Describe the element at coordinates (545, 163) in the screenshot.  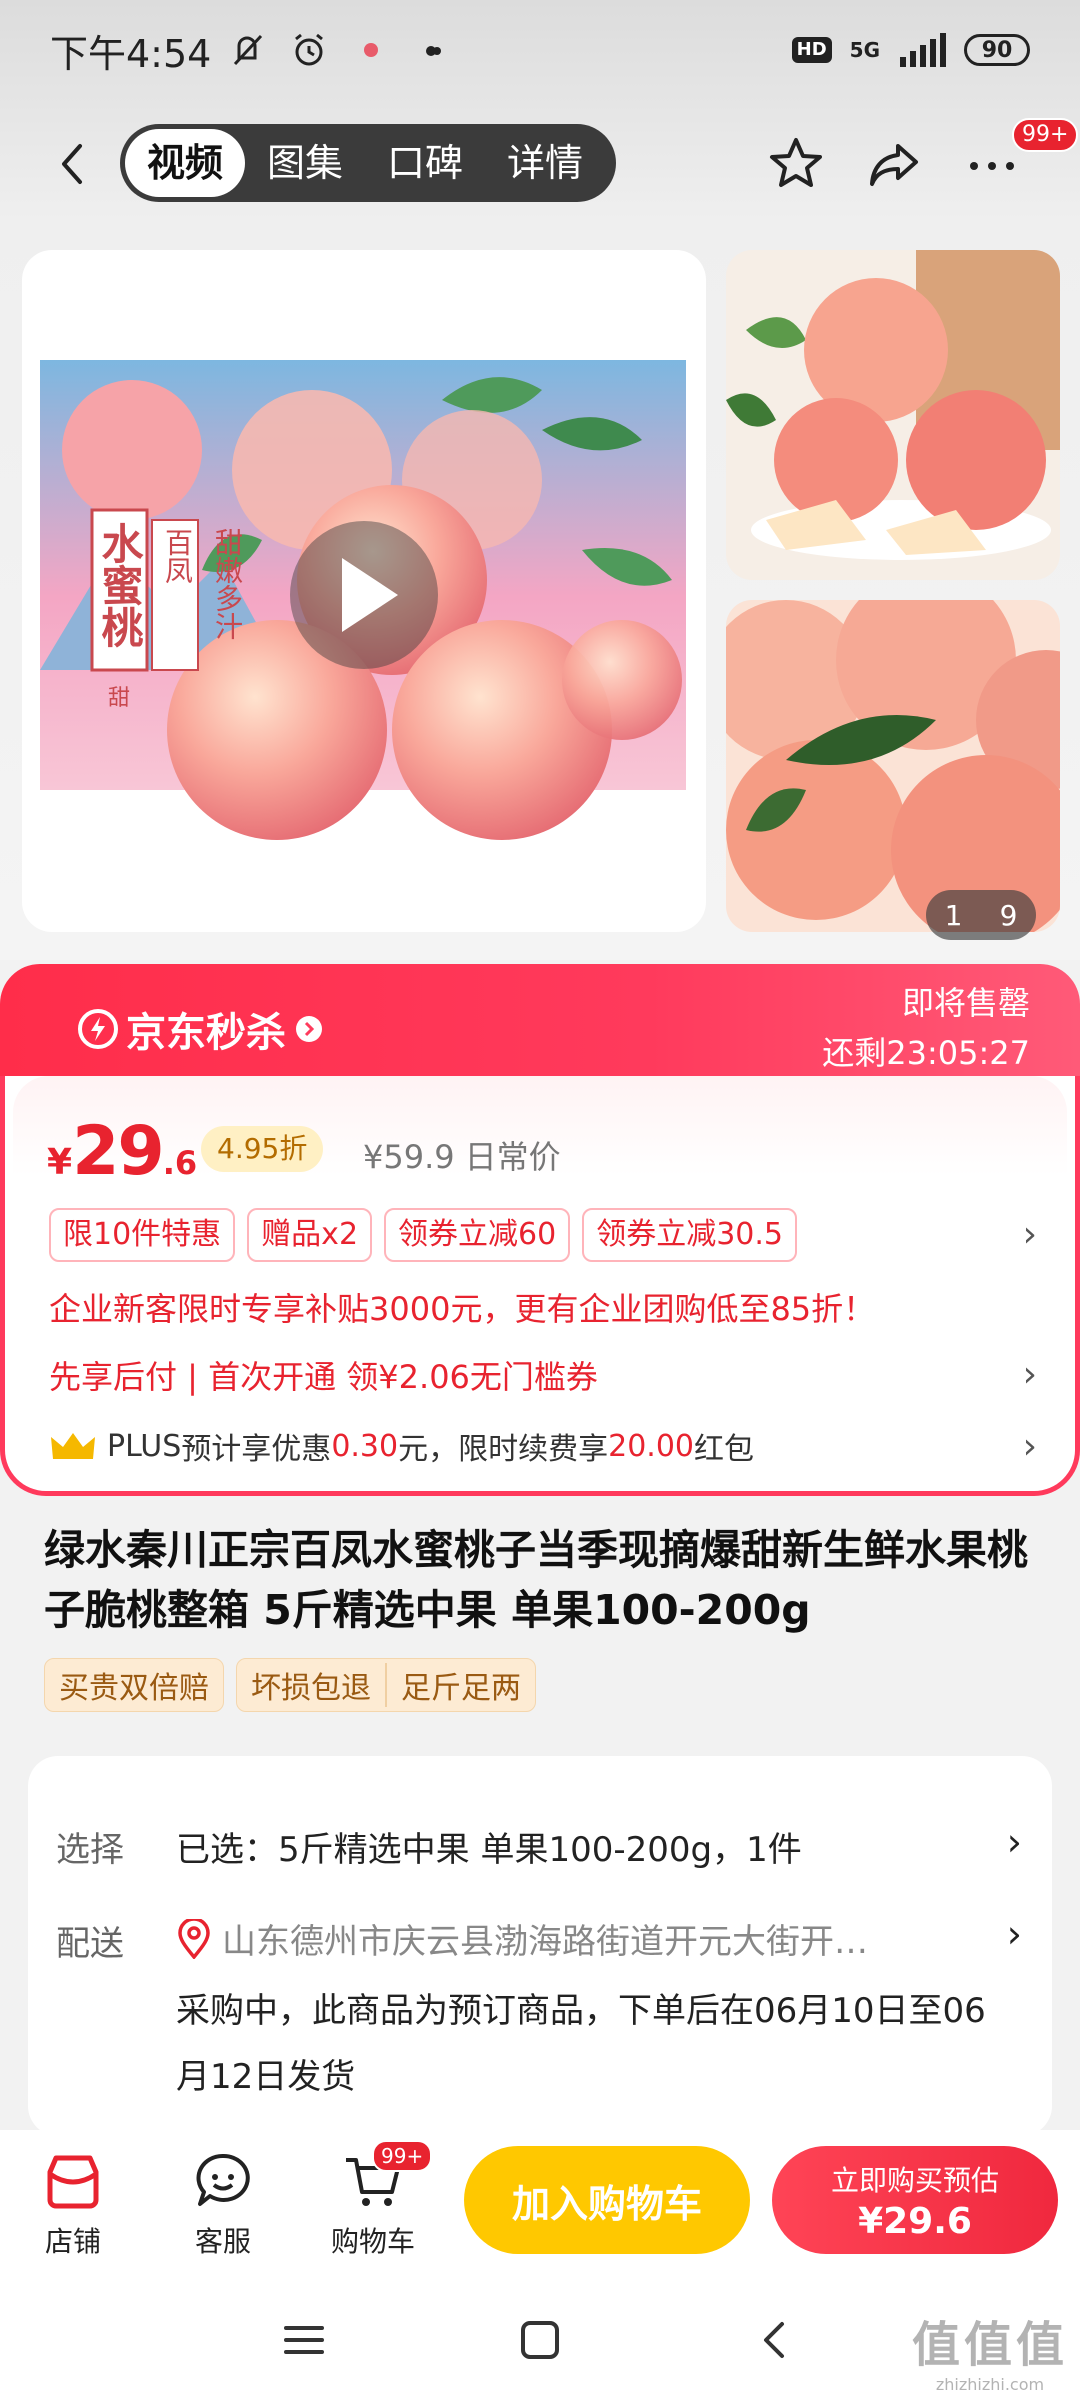
I see `tab-details: 详情` at that location.